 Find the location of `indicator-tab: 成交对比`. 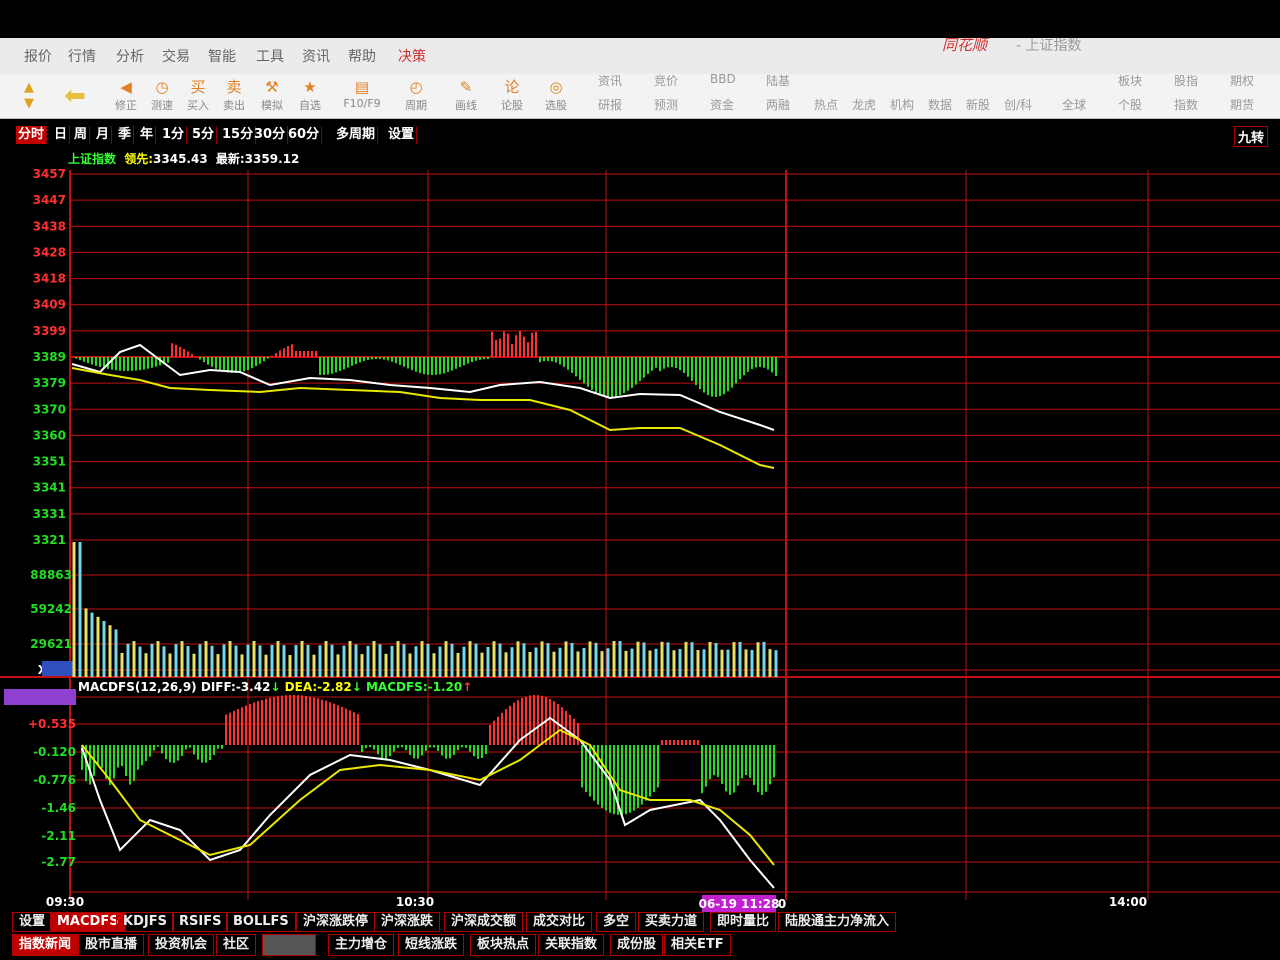

indicator-tab: 成交对比 is located at coordinates (559, 922).